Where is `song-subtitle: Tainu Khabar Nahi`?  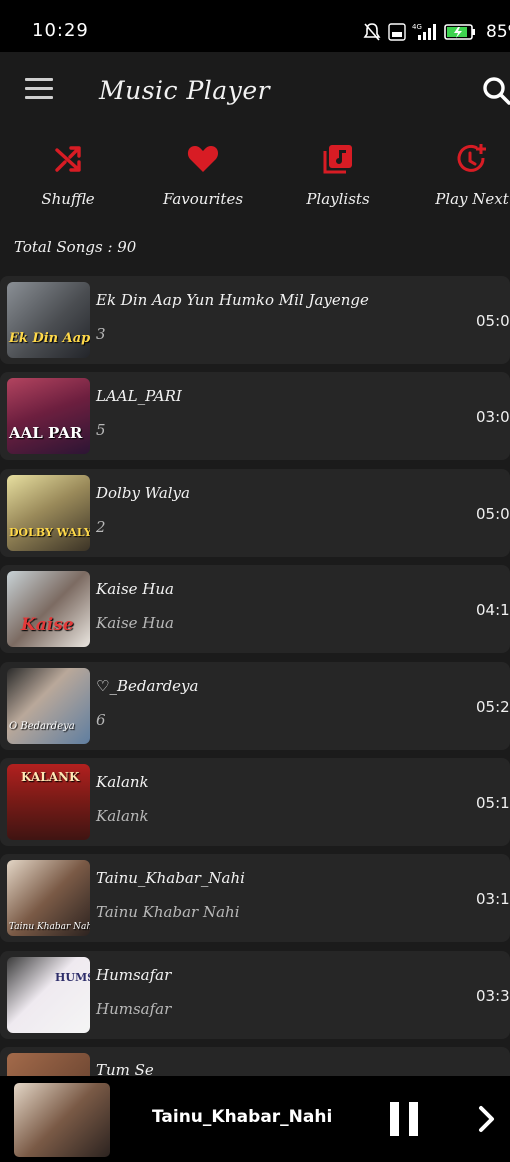 song-subtitle: Tainu Khabar Nahi is located at coordinates (168, 912).